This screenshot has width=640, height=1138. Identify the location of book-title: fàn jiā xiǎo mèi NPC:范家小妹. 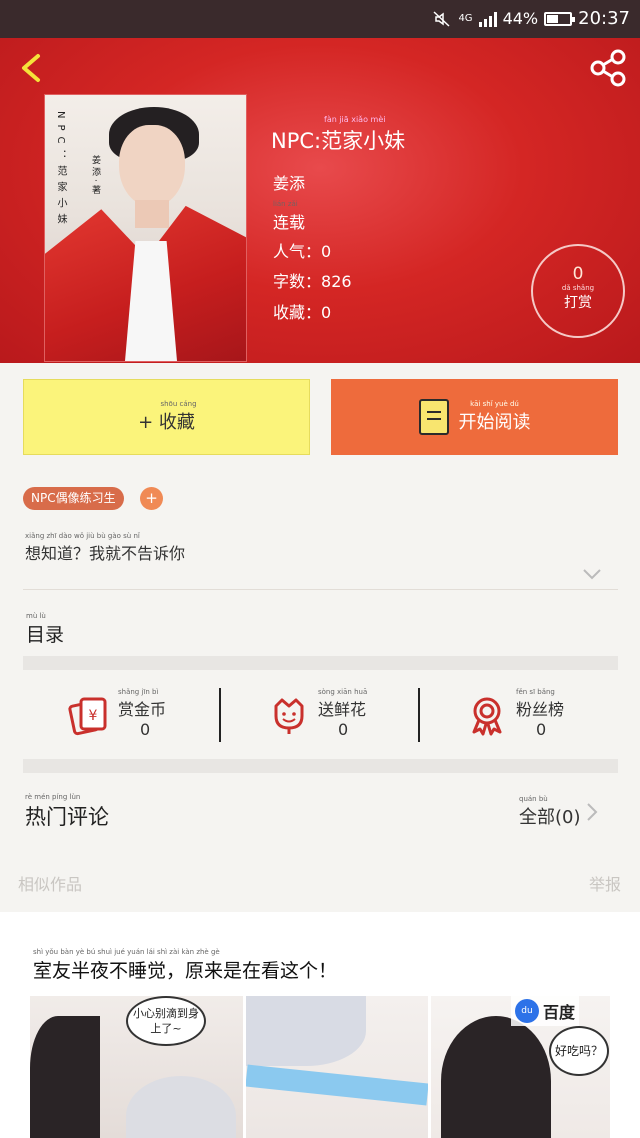
(338, 134).